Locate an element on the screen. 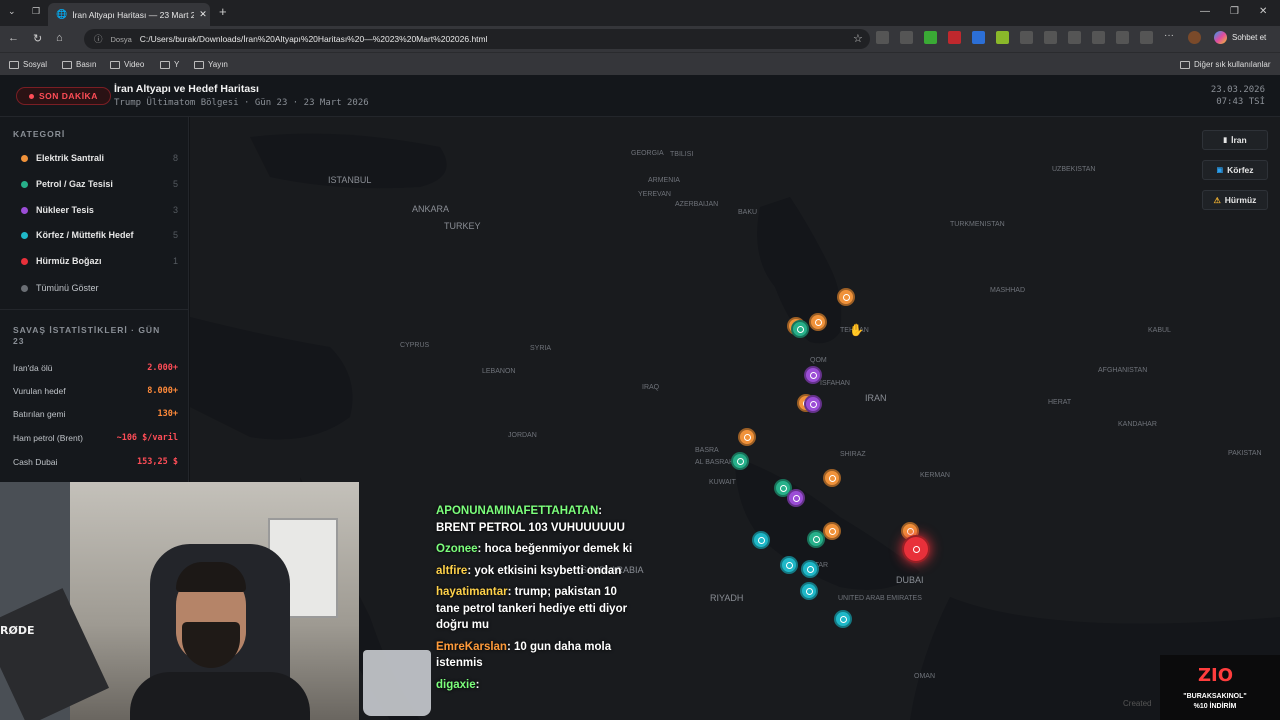  profile-avatar is located at coordinates (1194, 37).